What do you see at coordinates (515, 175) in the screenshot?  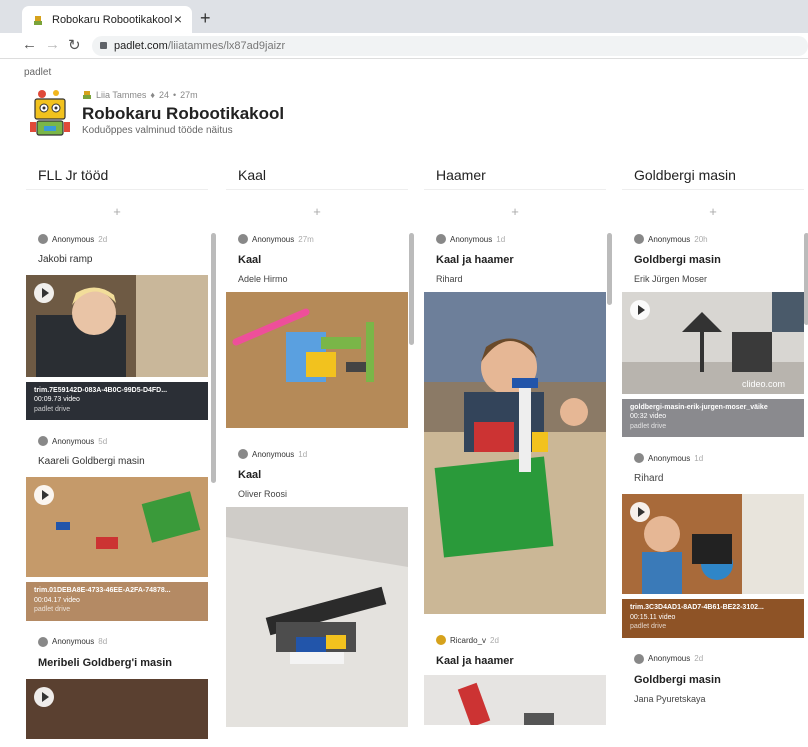 I see `column-title: Haamer` at bounding box center [515, 175].